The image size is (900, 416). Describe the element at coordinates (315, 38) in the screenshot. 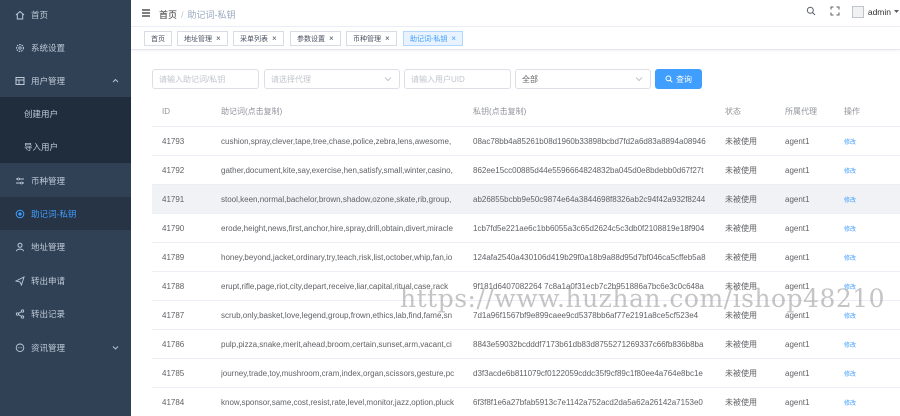

I see `tab-params: 参数设置 ×` at that location.